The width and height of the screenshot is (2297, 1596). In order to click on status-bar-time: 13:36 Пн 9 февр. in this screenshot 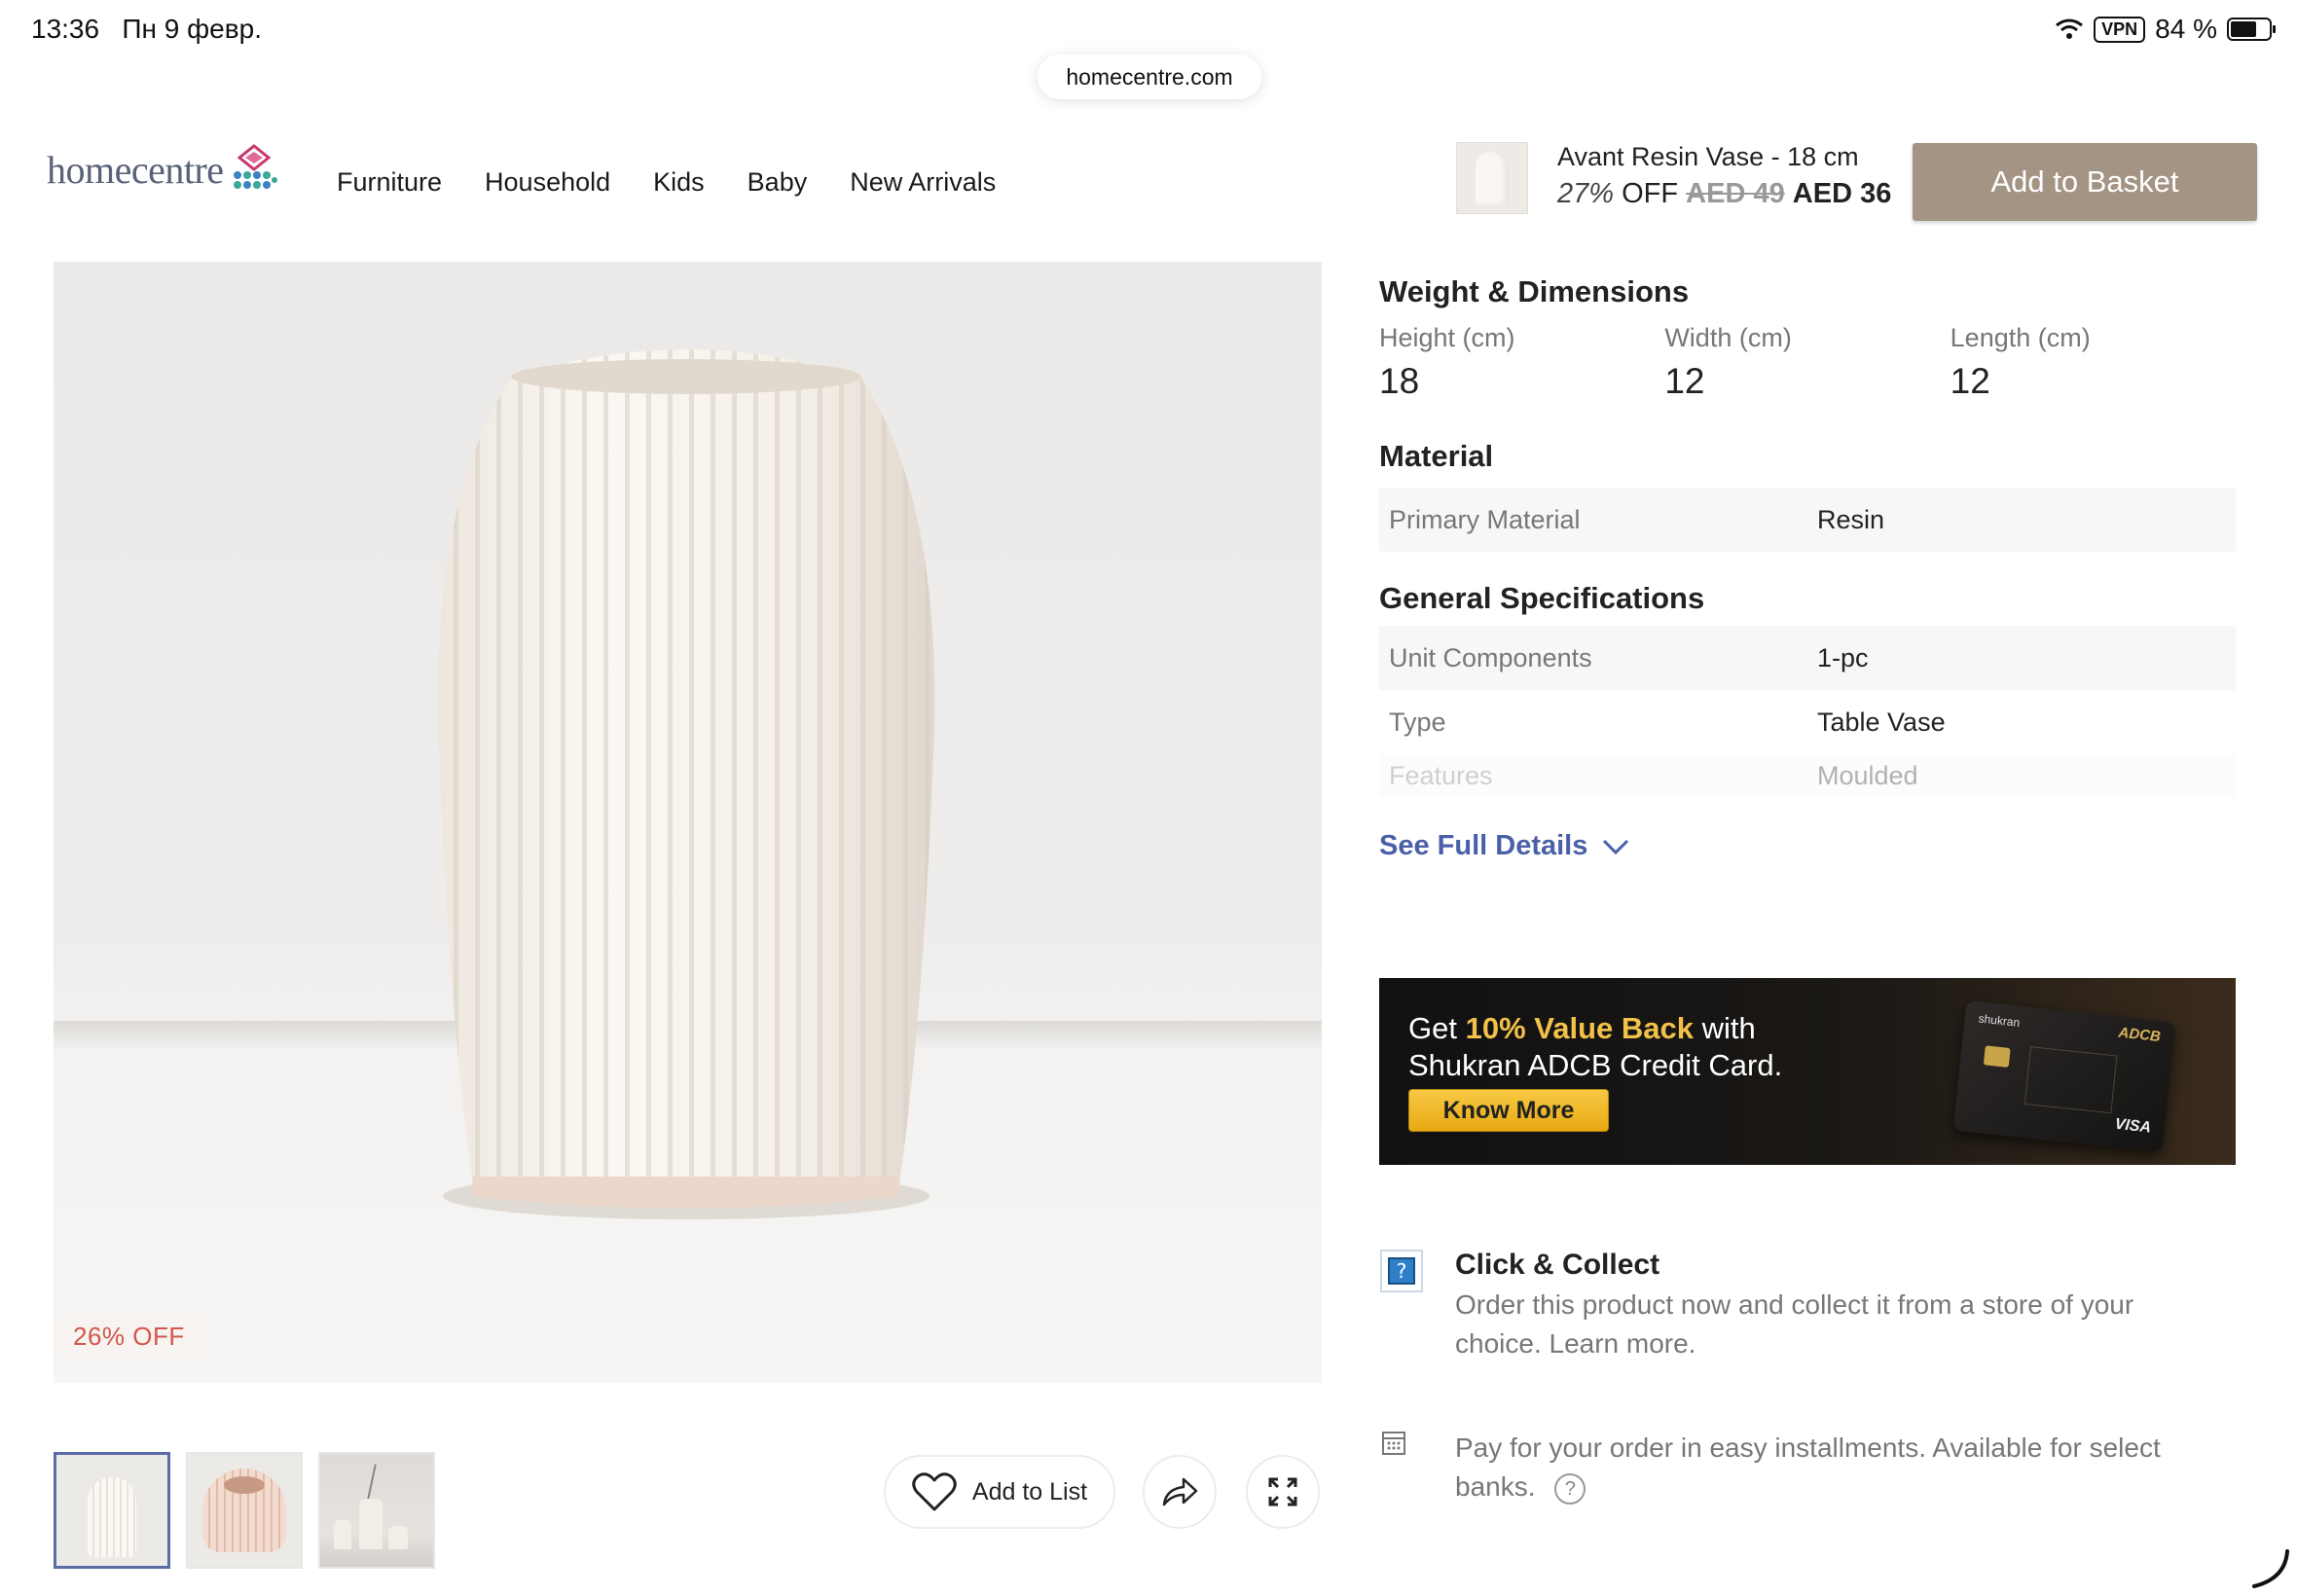, I will do `click(146, 30)`.